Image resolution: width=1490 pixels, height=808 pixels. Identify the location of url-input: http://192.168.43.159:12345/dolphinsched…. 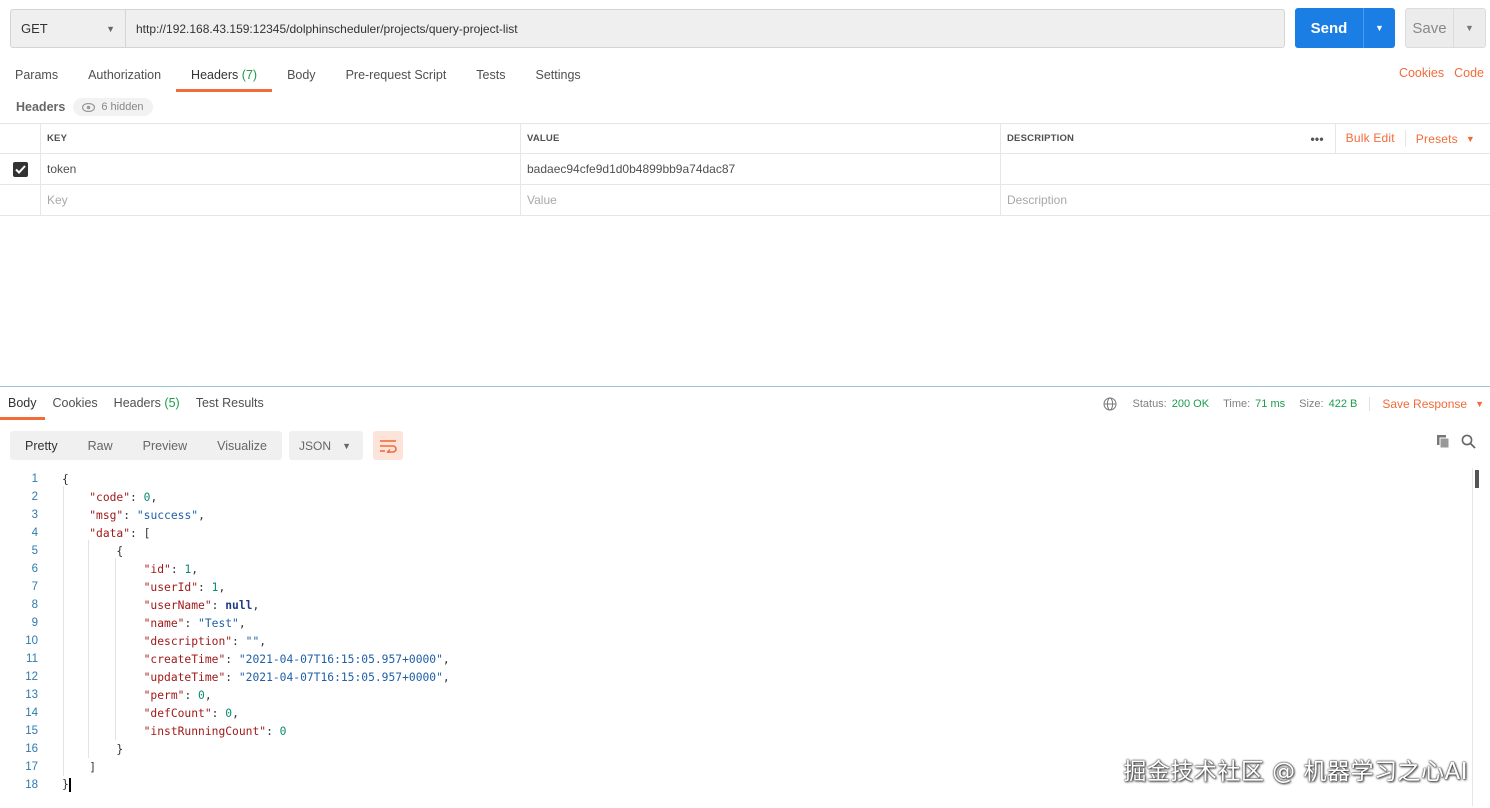
(705, 28).